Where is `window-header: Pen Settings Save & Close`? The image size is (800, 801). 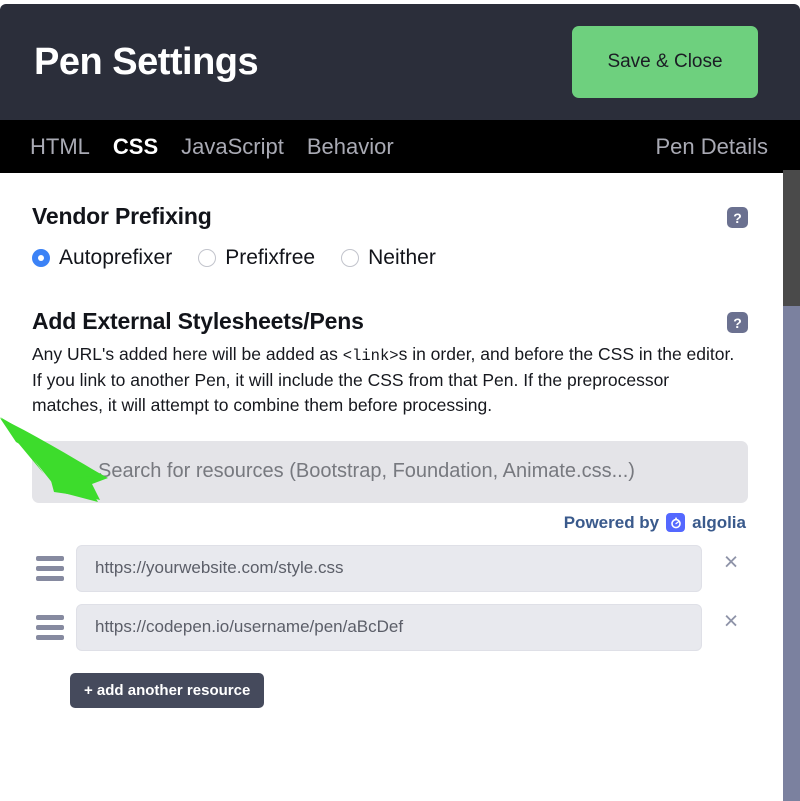
window-header: Pen Settings Save & Close is located at coordinates (400, 62).